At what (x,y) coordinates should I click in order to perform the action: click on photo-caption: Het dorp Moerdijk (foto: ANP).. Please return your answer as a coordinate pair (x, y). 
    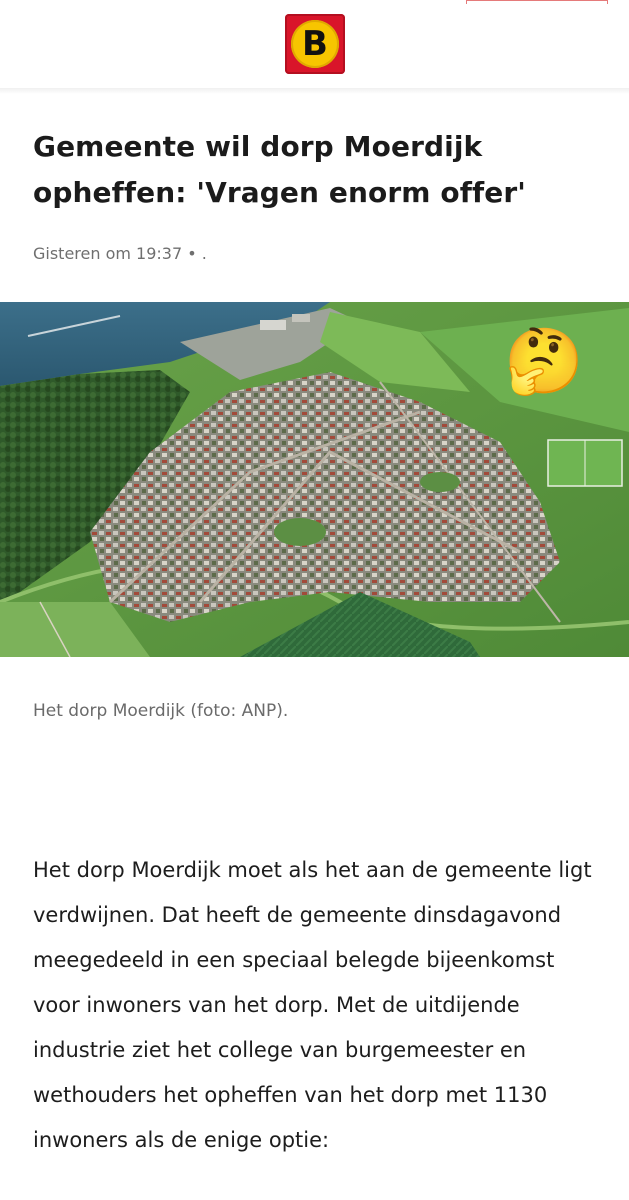
    Looking at the image, I should click on (161, 711).